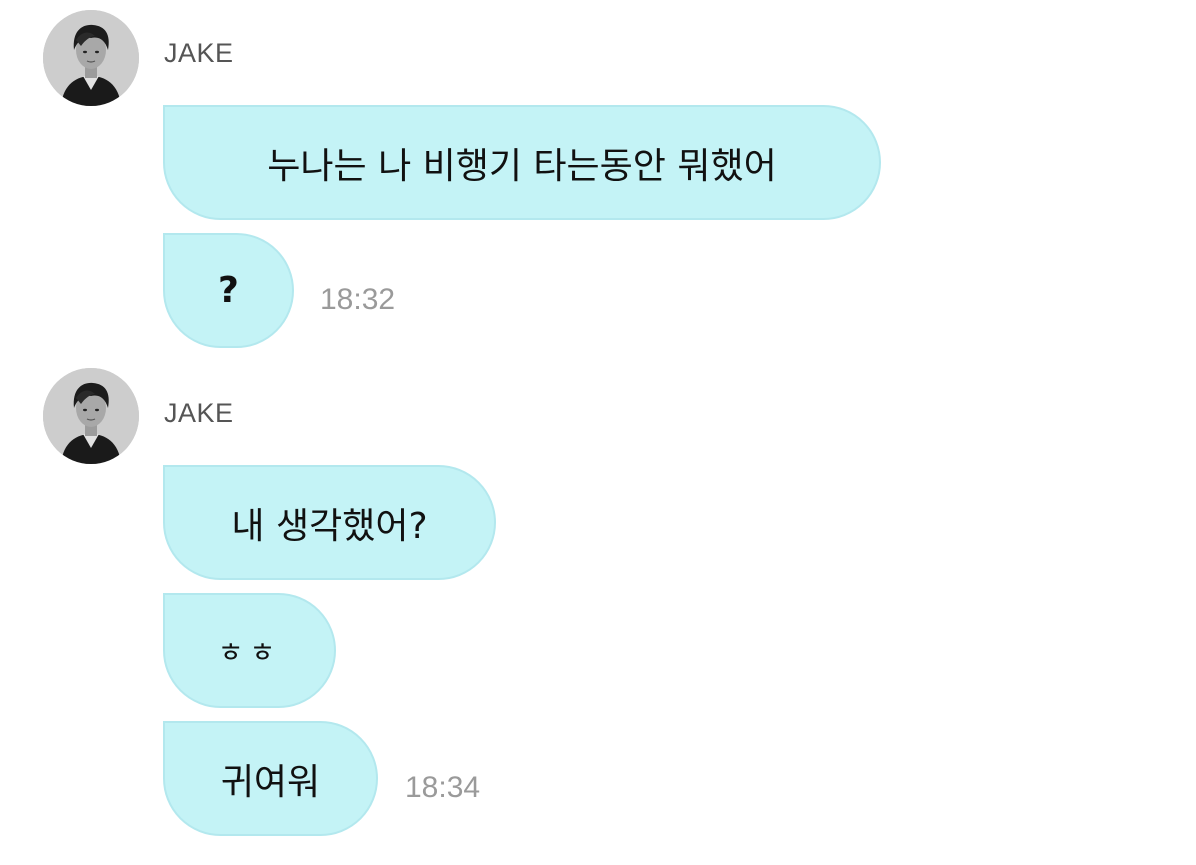  I want to click on message-text: ?, so click(228, 290).